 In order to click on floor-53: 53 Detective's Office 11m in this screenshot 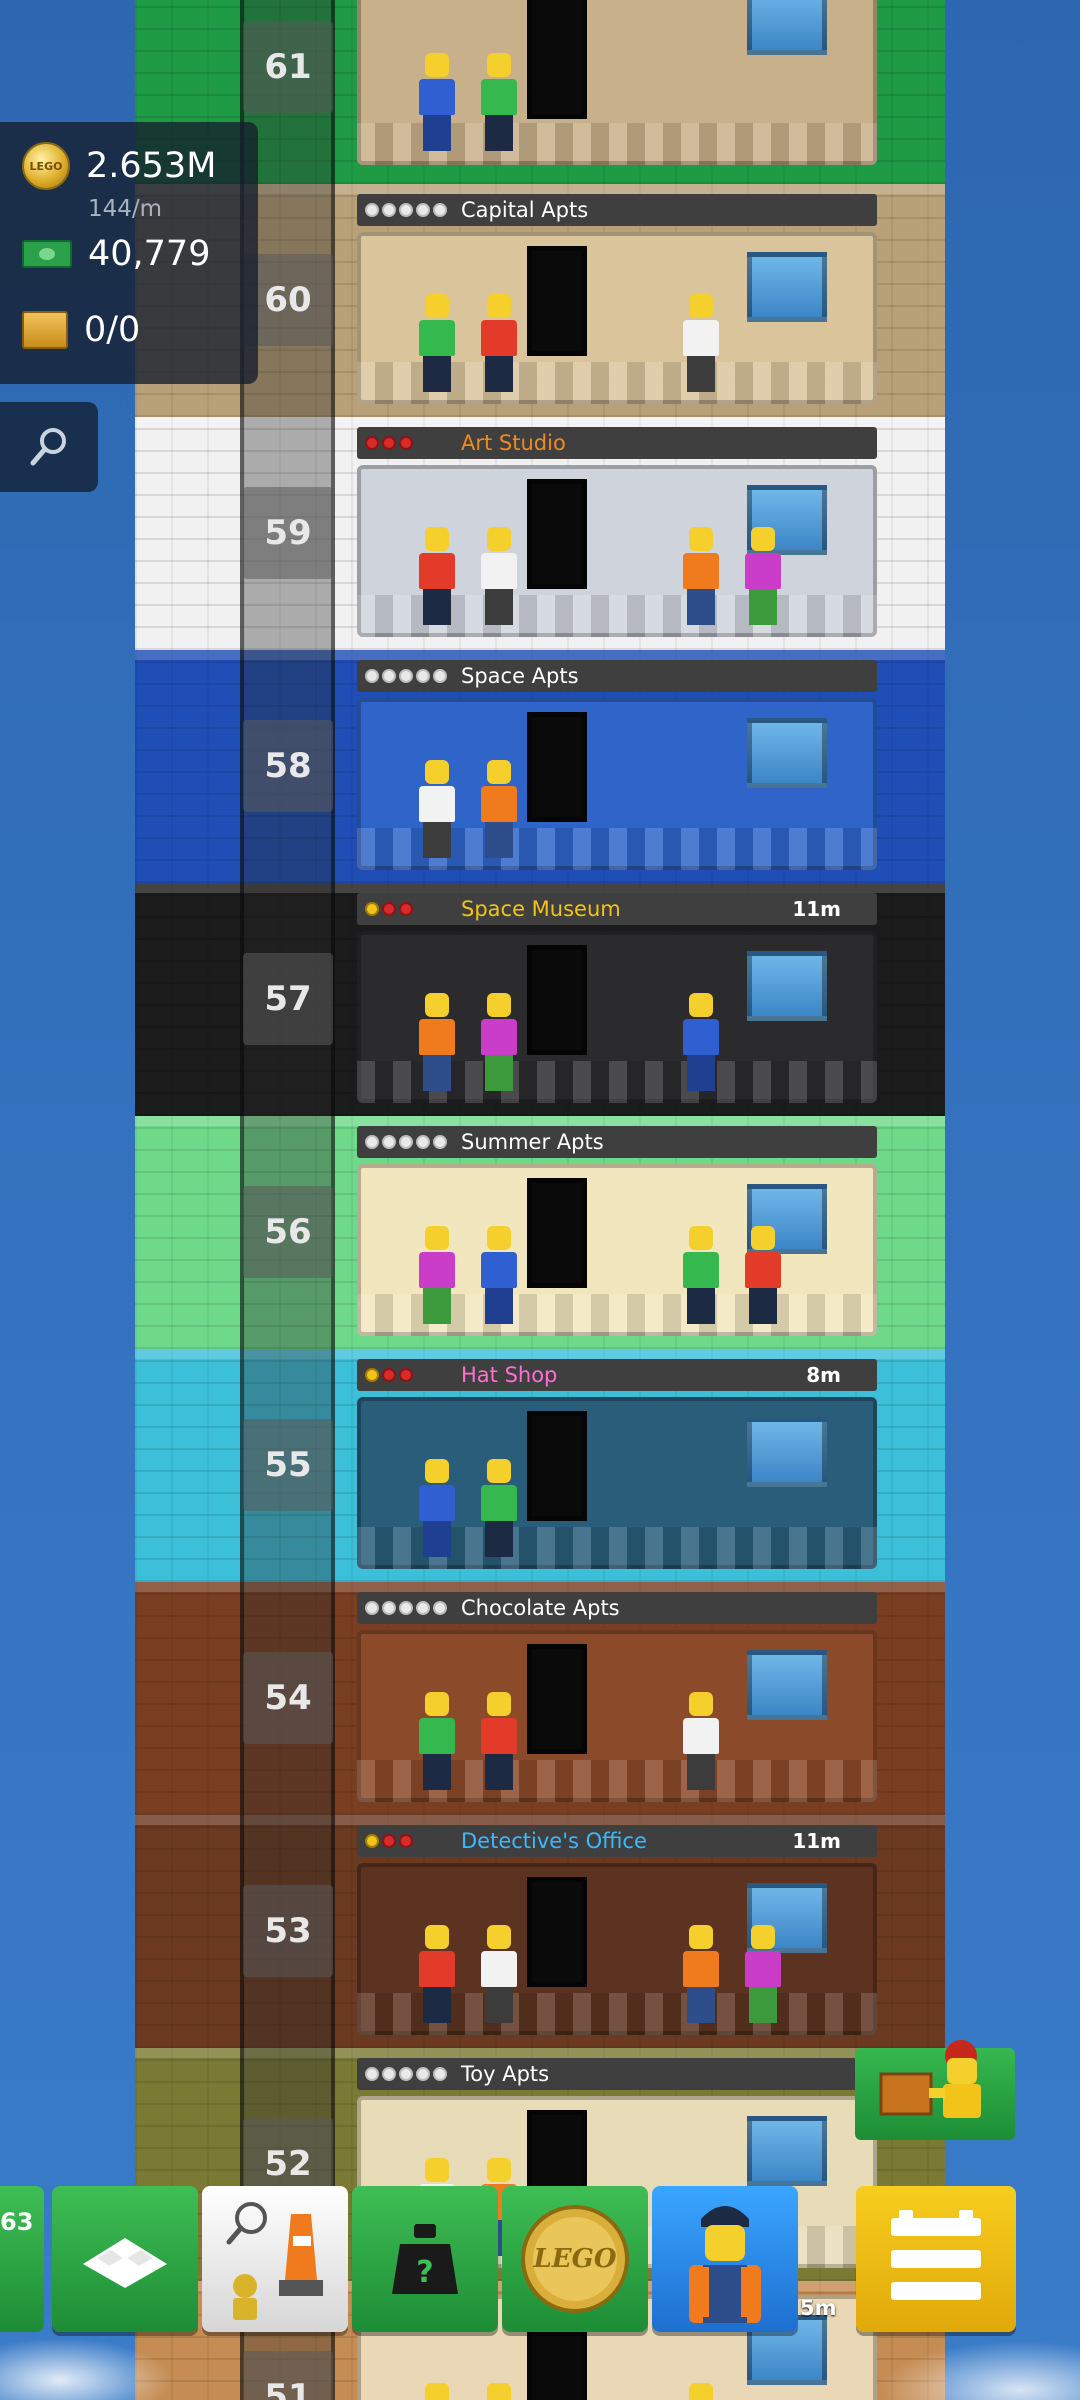, I will do `click(540, 1931)`.